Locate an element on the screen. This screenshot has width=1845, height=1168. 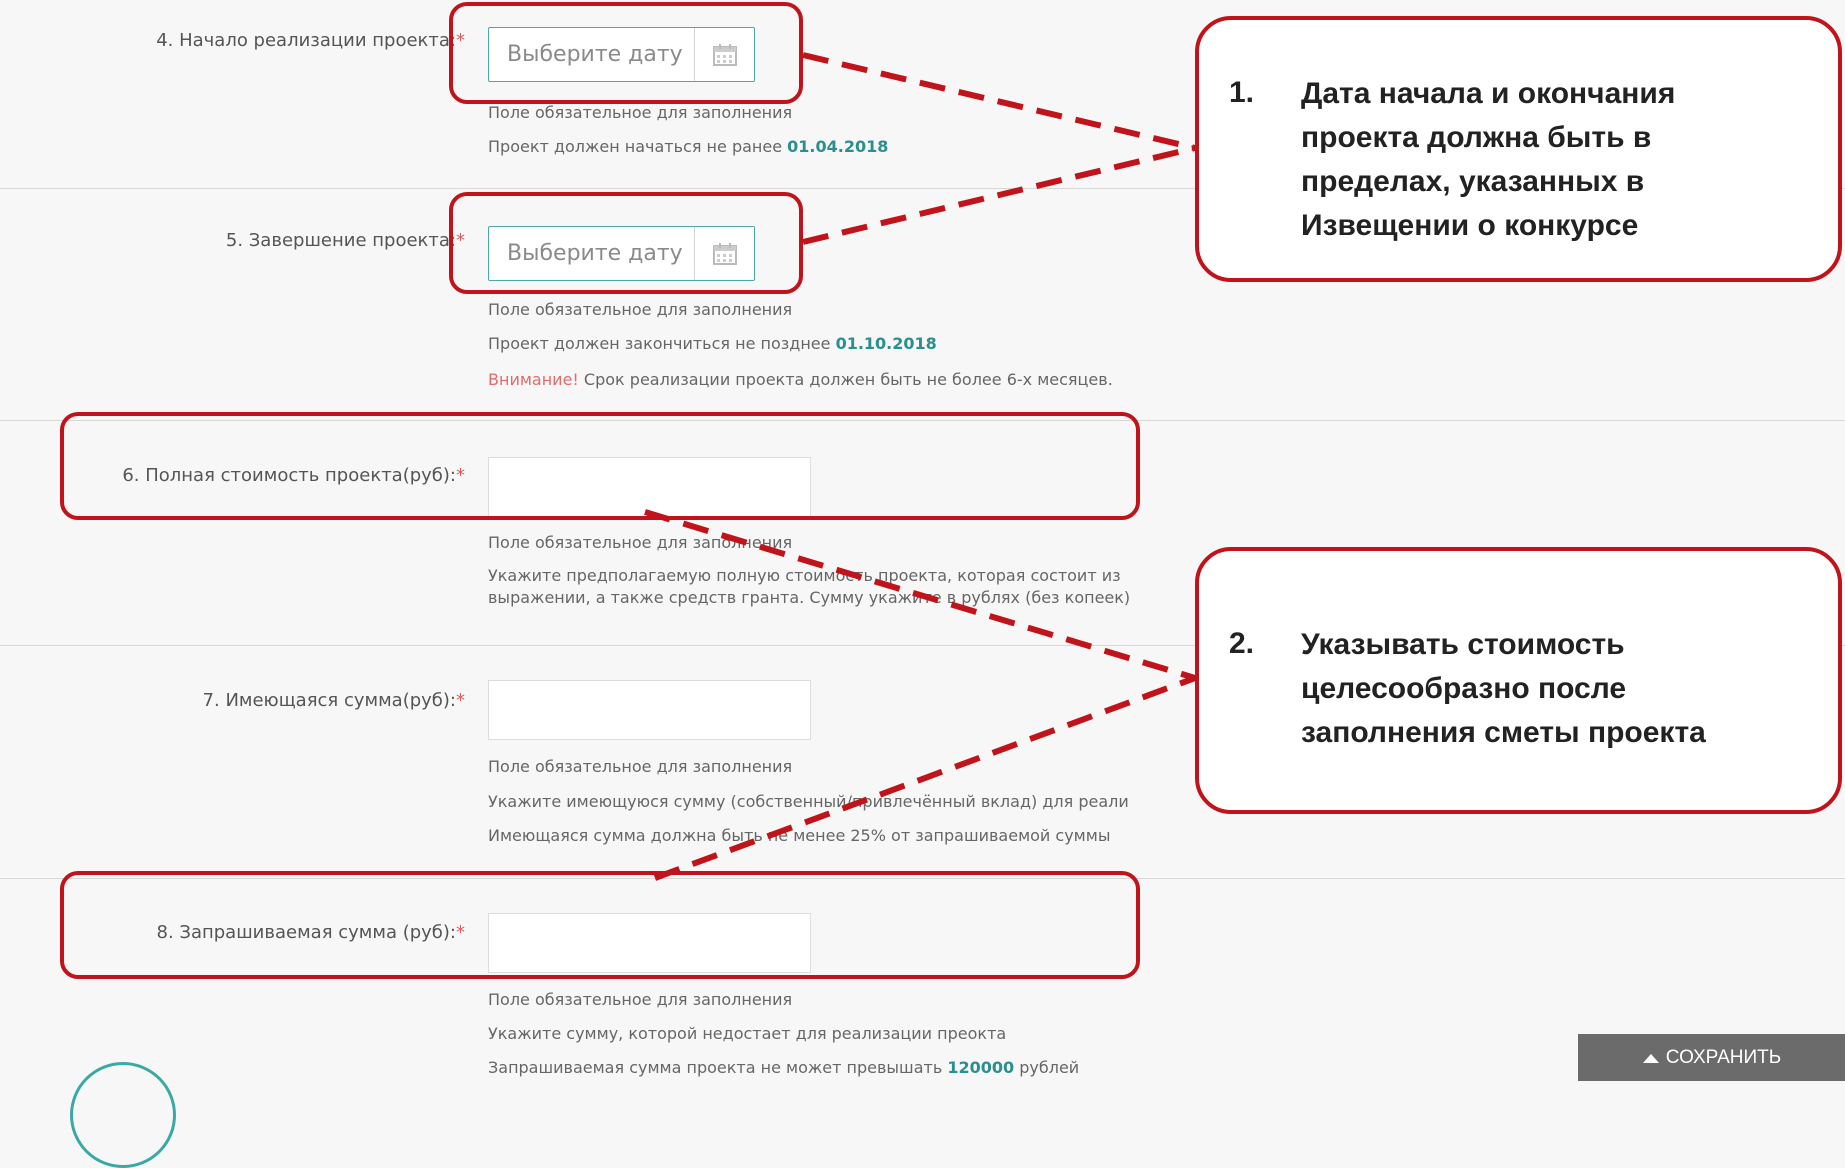
available-sum-input is located at coordinates (649, 710).